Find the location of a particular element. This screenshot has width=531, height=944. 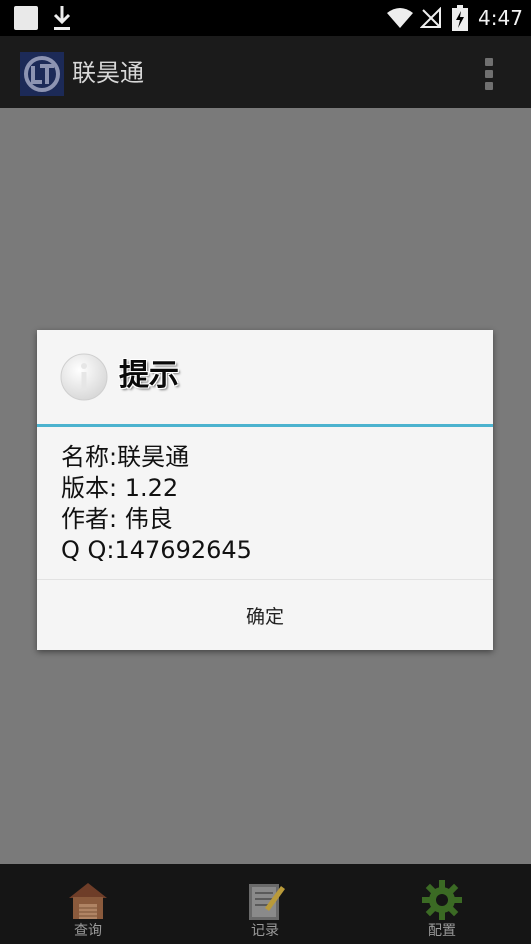

status-time: 4:47 is located at coordinates (500, 18).